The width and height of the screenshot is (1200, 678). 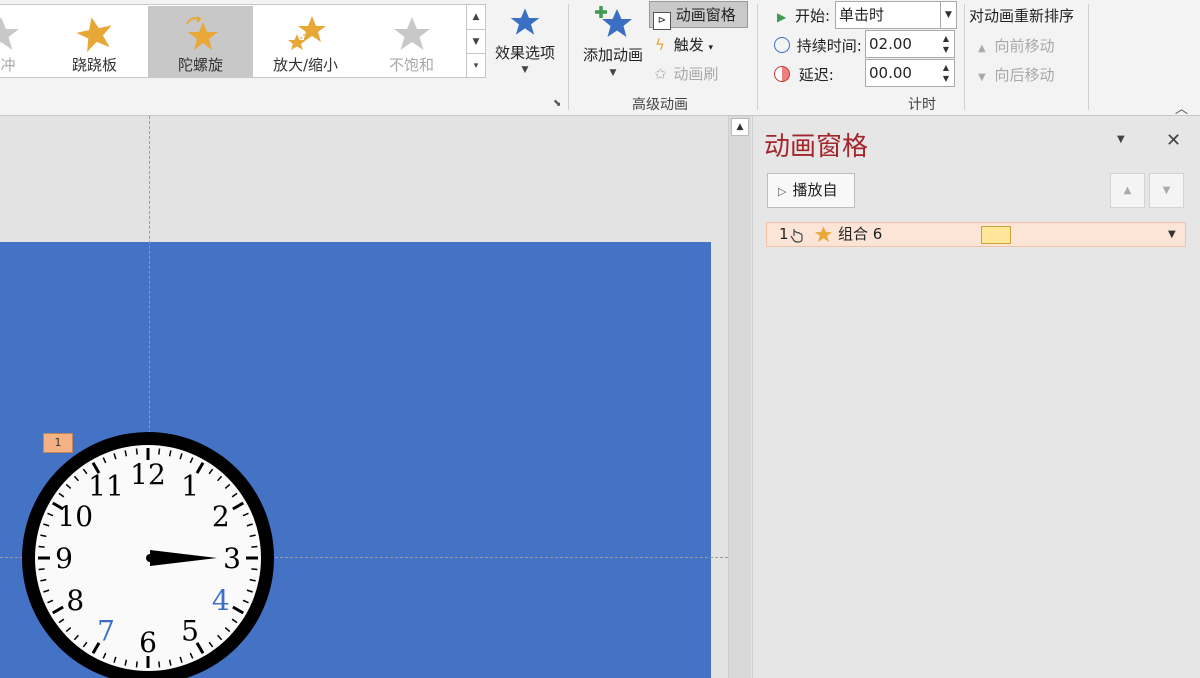 I want to click on play-triangle-icon: ▷, so click(x=782, y=191).